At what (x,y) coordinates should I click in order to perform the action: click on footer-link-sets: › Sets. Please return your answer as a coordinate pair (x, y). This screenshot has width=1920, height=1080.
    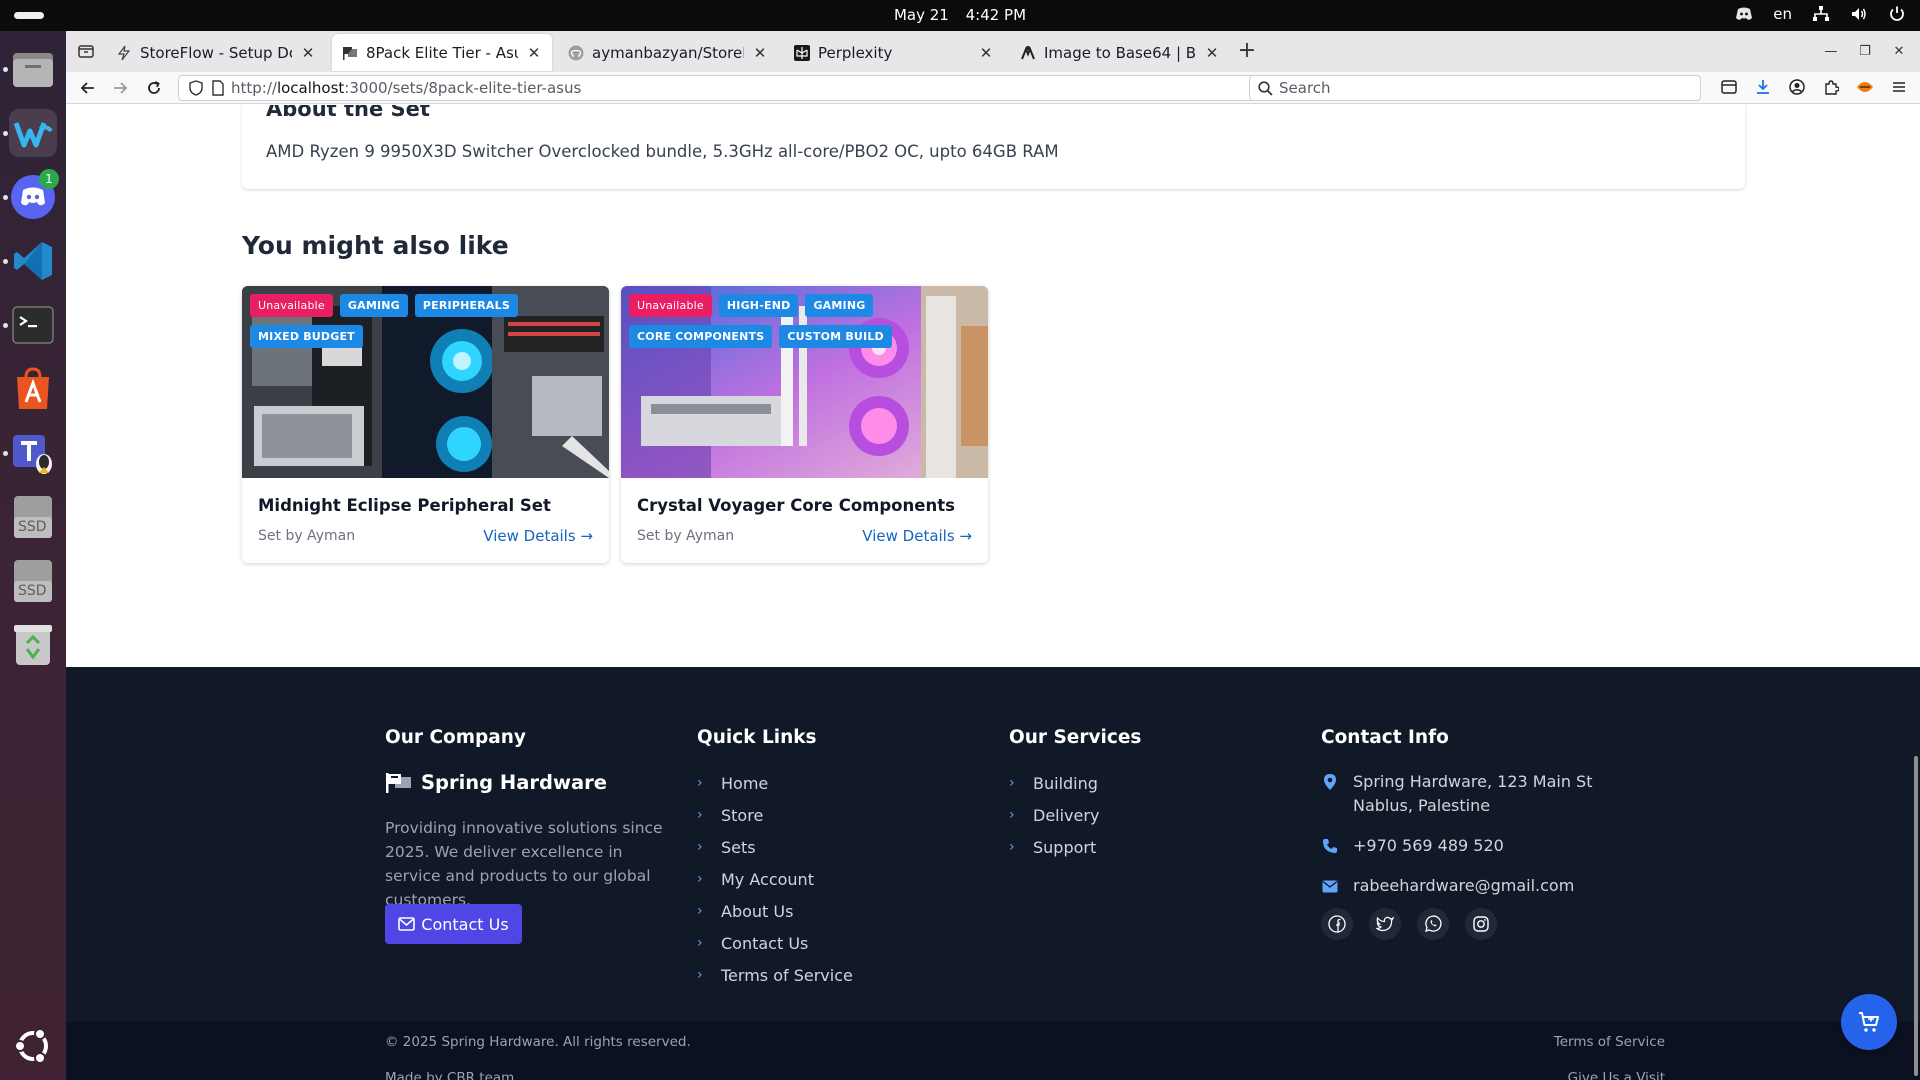
    Looking at the image, I should click on (775, 847).